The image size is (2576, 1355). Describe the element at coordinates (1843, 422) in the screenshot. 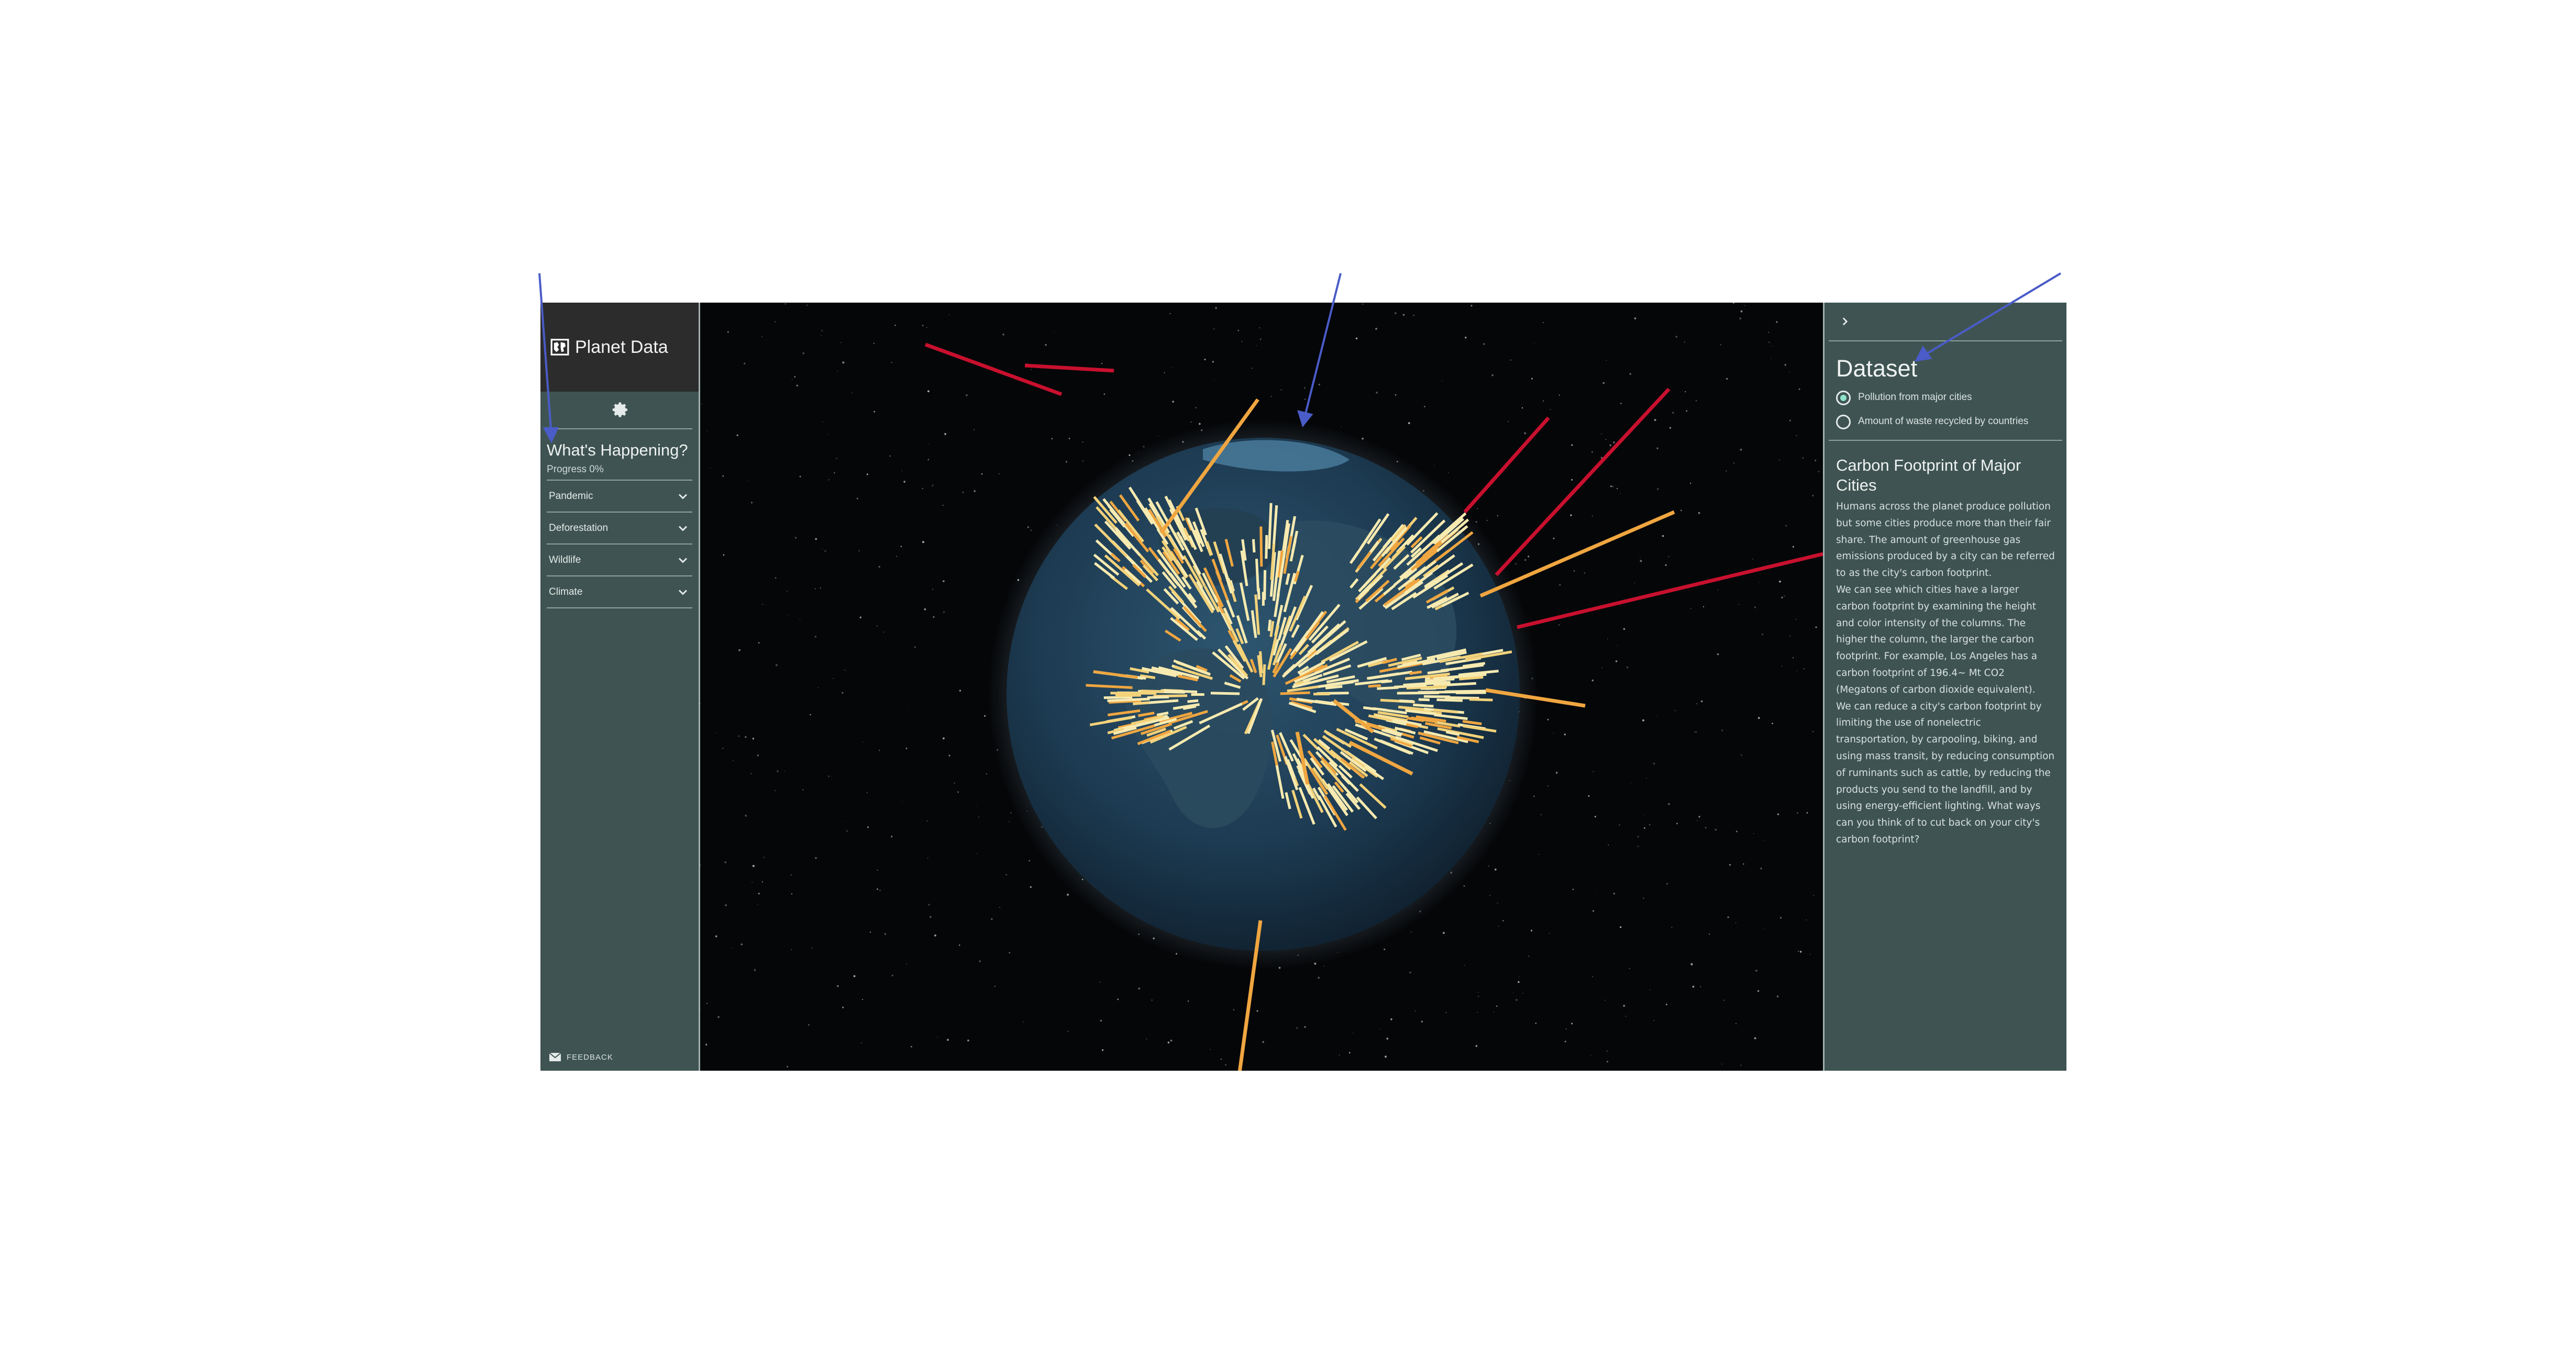

I see `radio-unselected` at that location.